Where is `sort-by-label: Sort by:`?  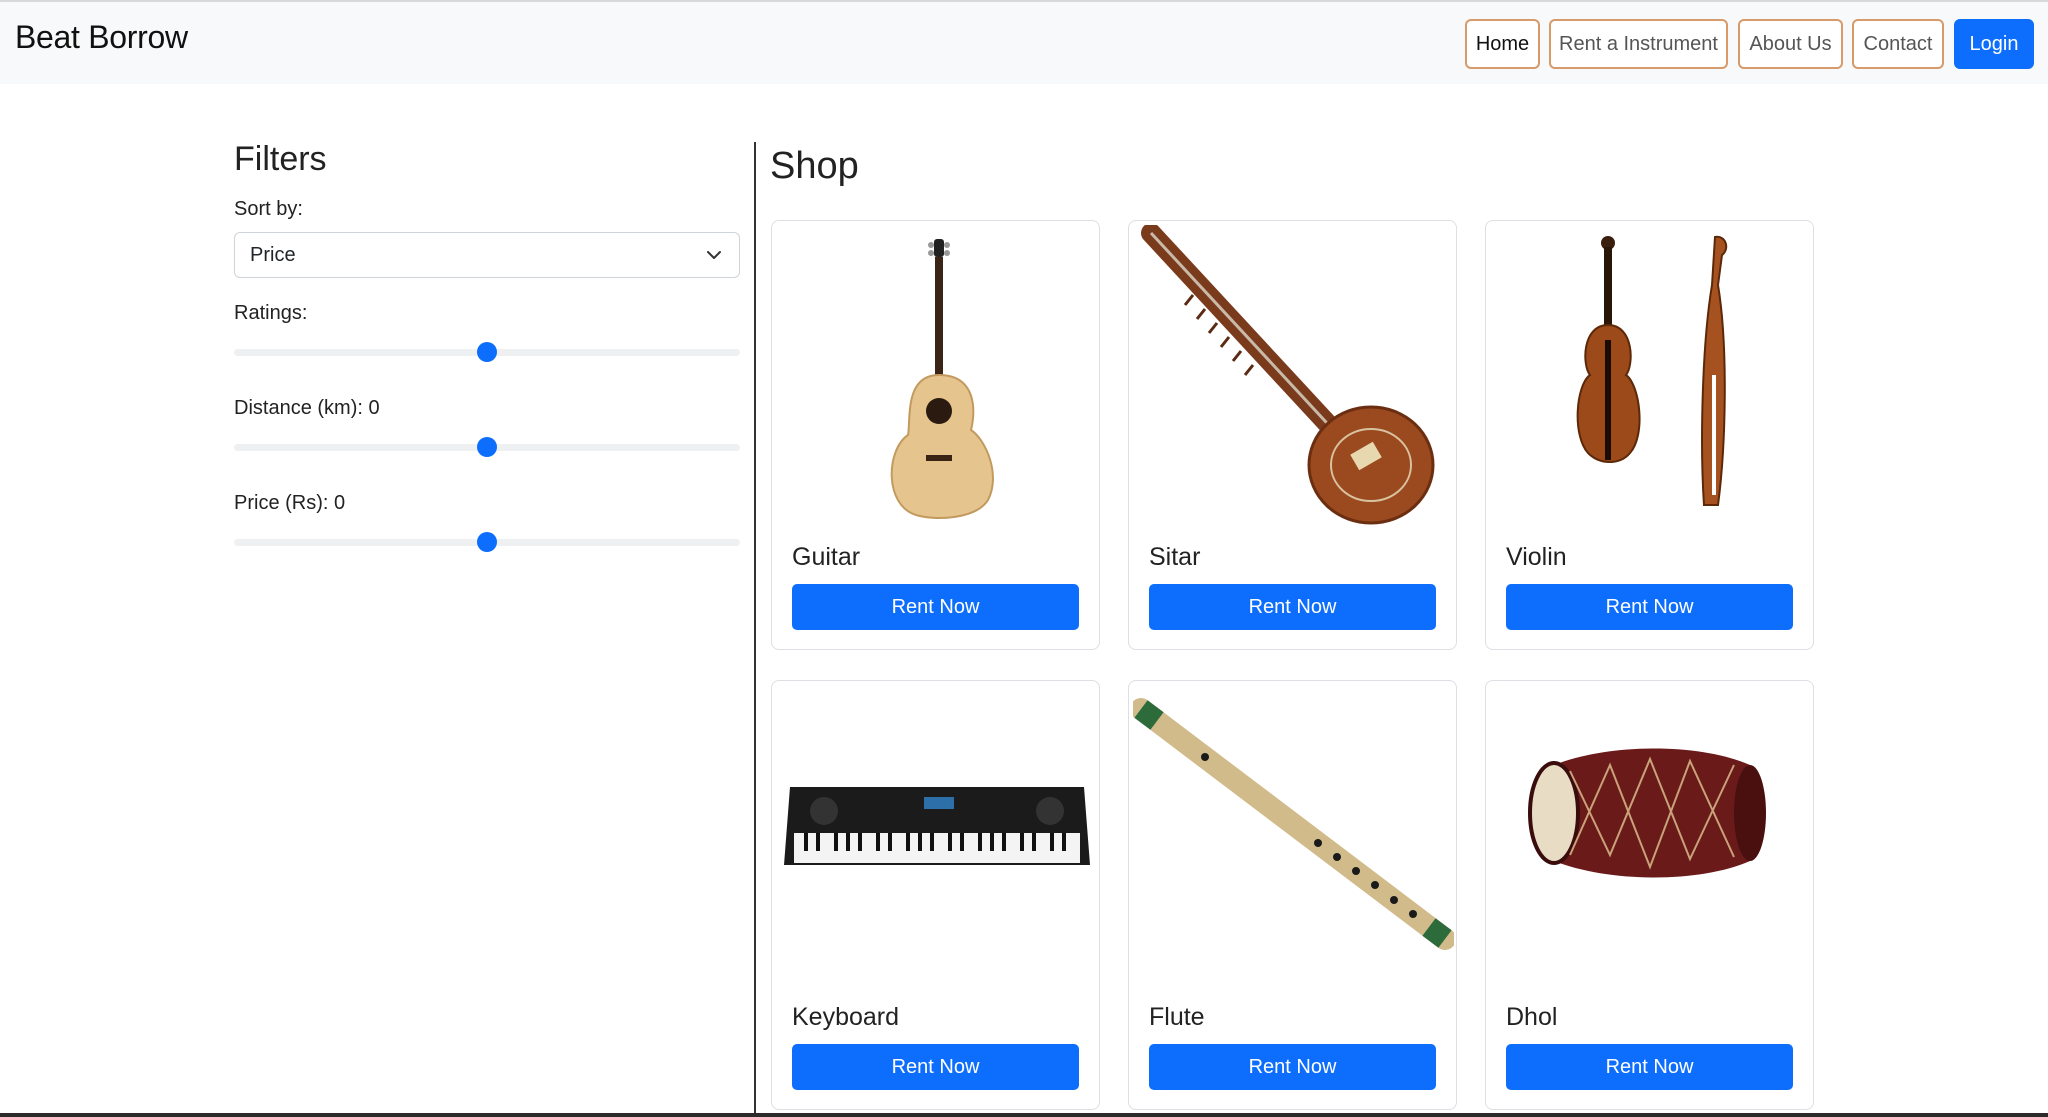
sort-by-label: Sort by: is located at coordinates (268, 209).